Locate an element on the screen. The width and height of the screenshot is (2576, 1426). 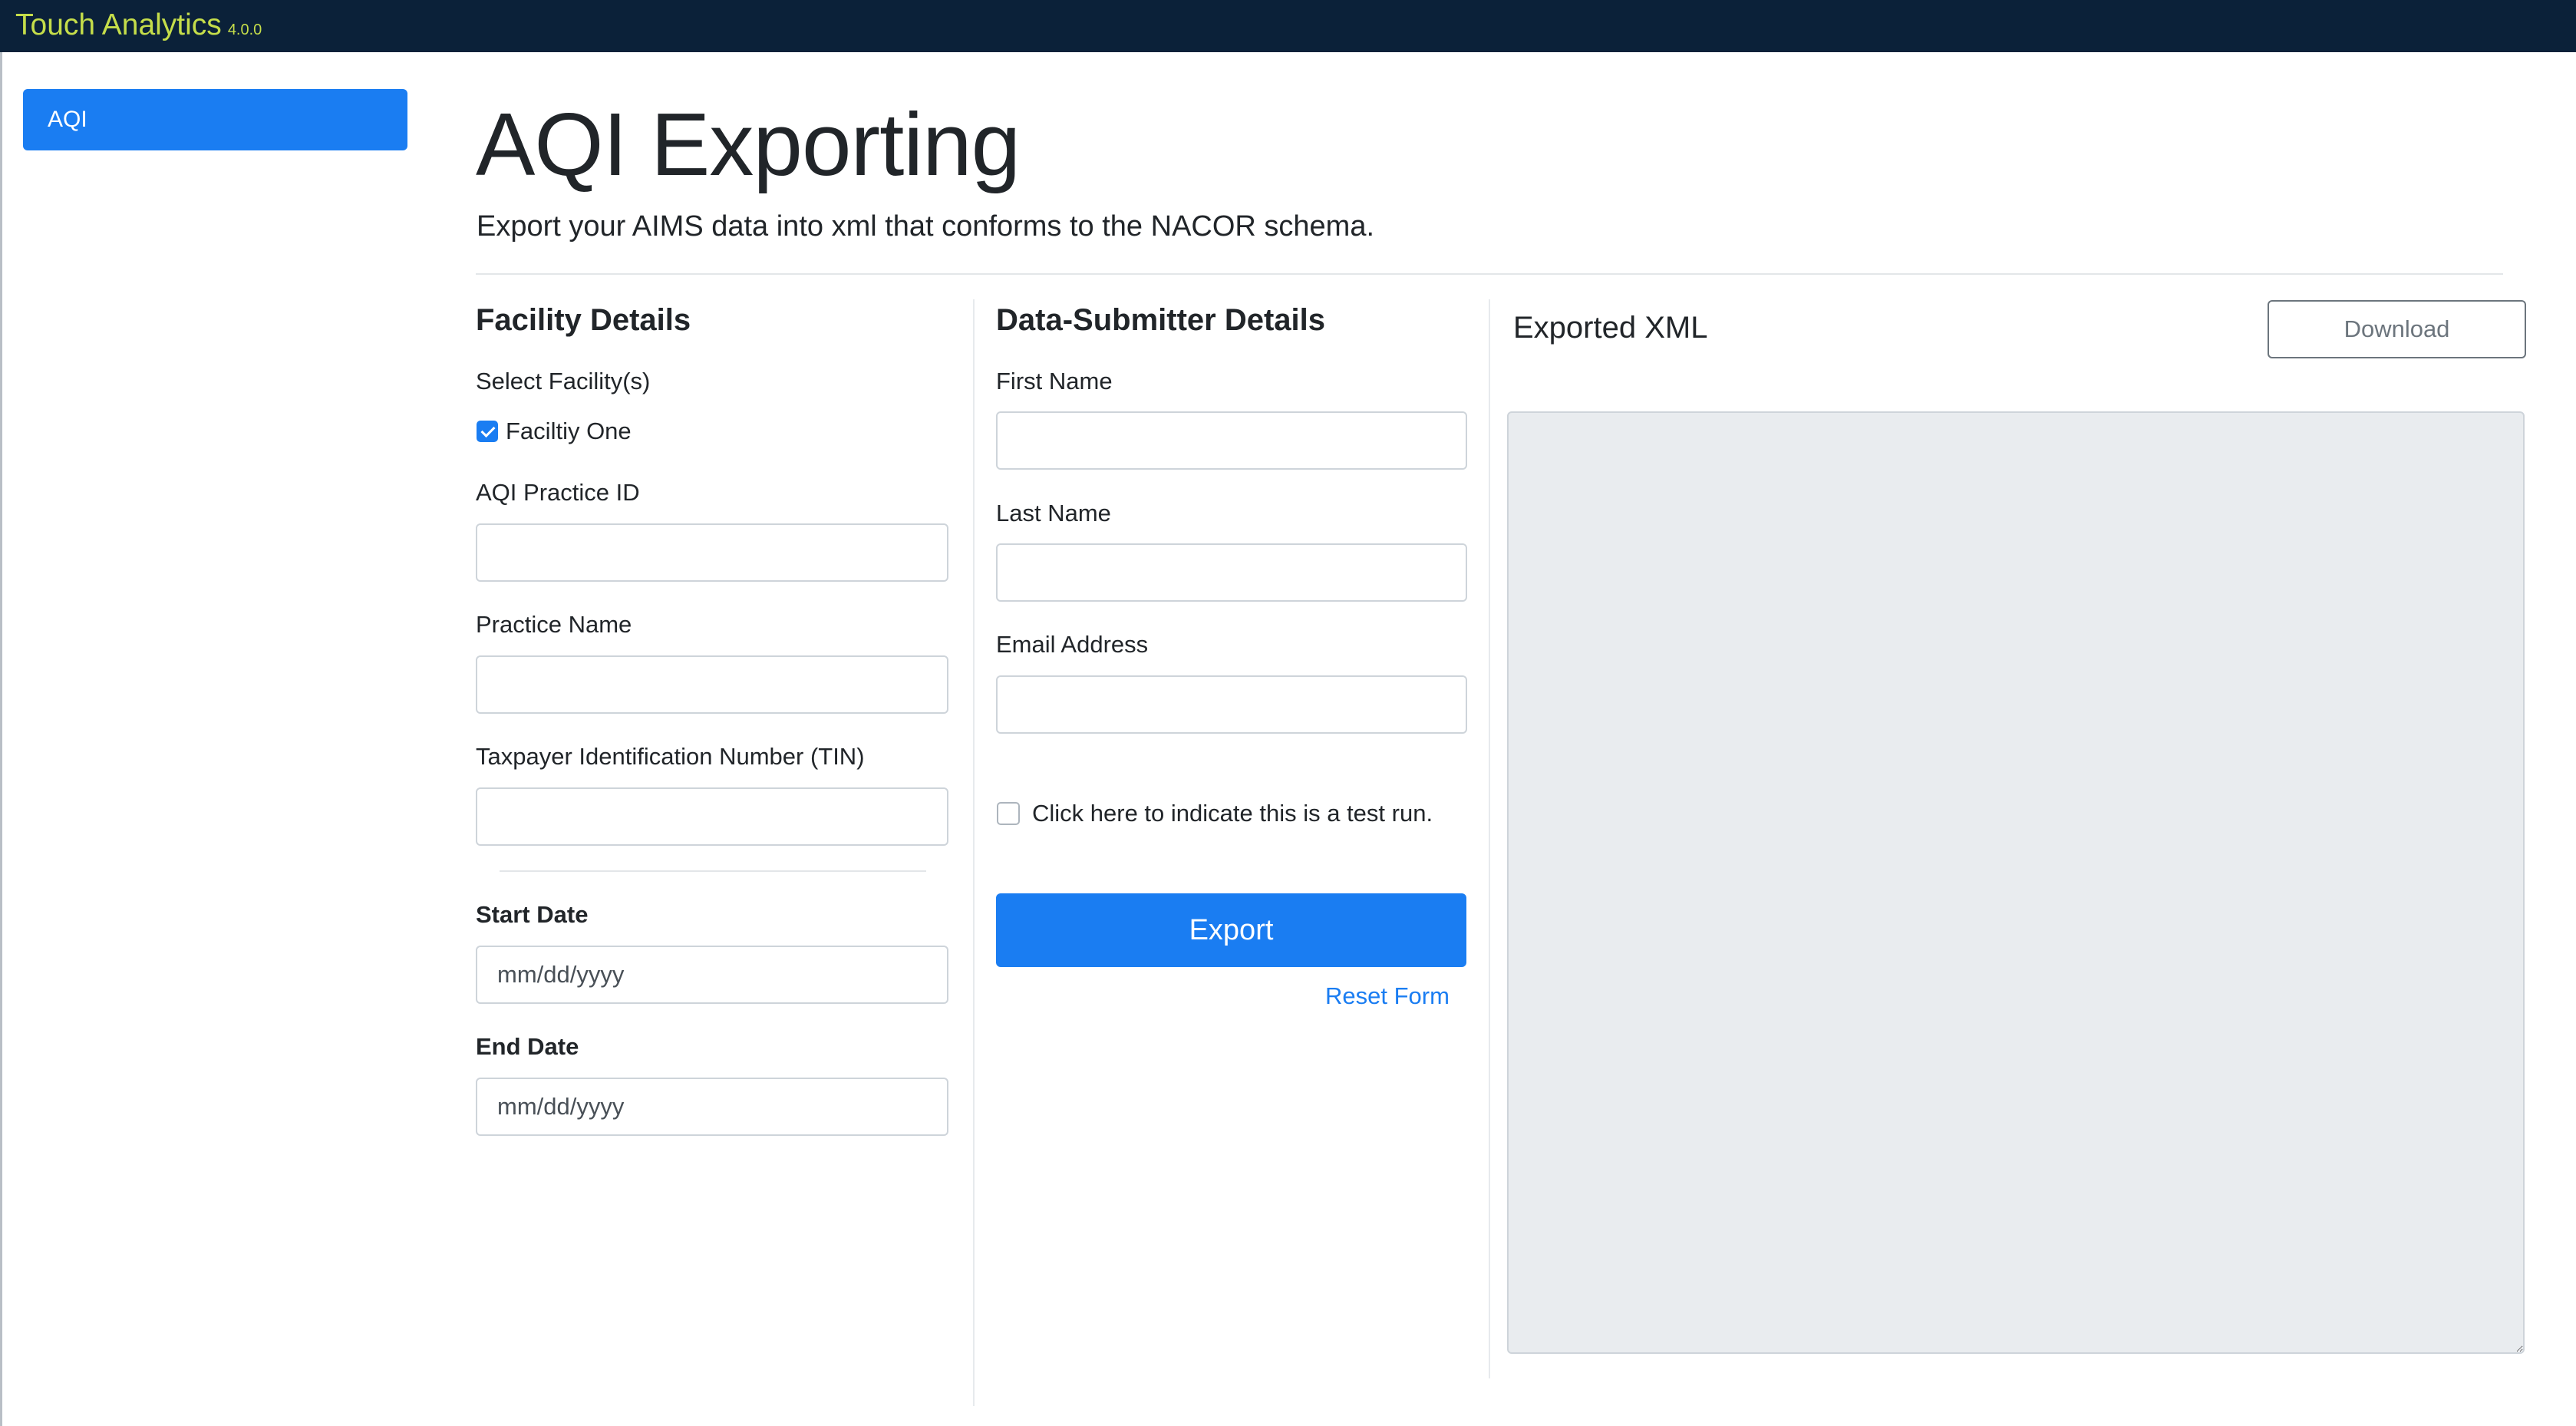
facility-details-title: Facility Details is located at coordinates (583, 320).